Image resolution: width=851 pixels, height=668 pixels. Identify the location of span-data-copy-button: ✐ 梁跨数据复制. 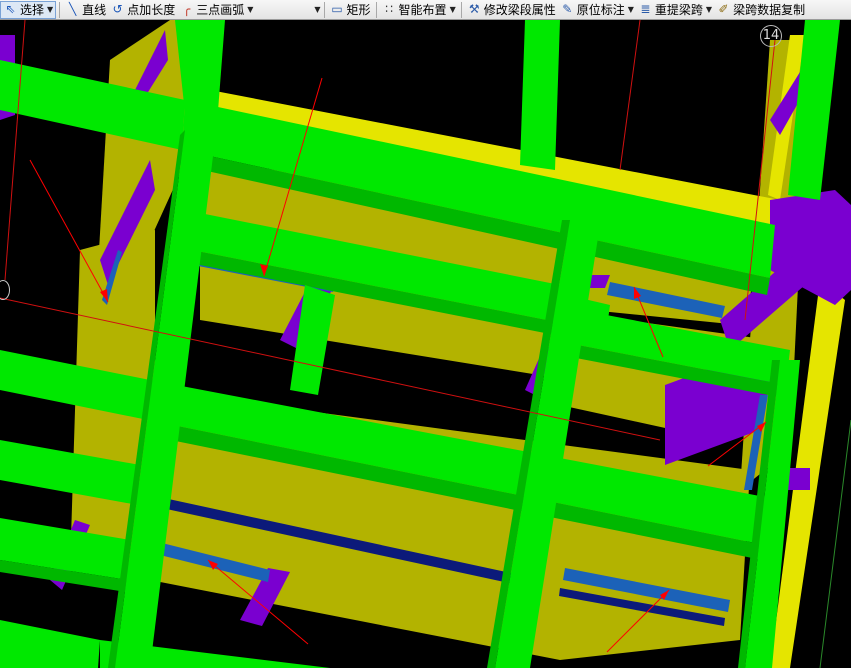
(760, 10).